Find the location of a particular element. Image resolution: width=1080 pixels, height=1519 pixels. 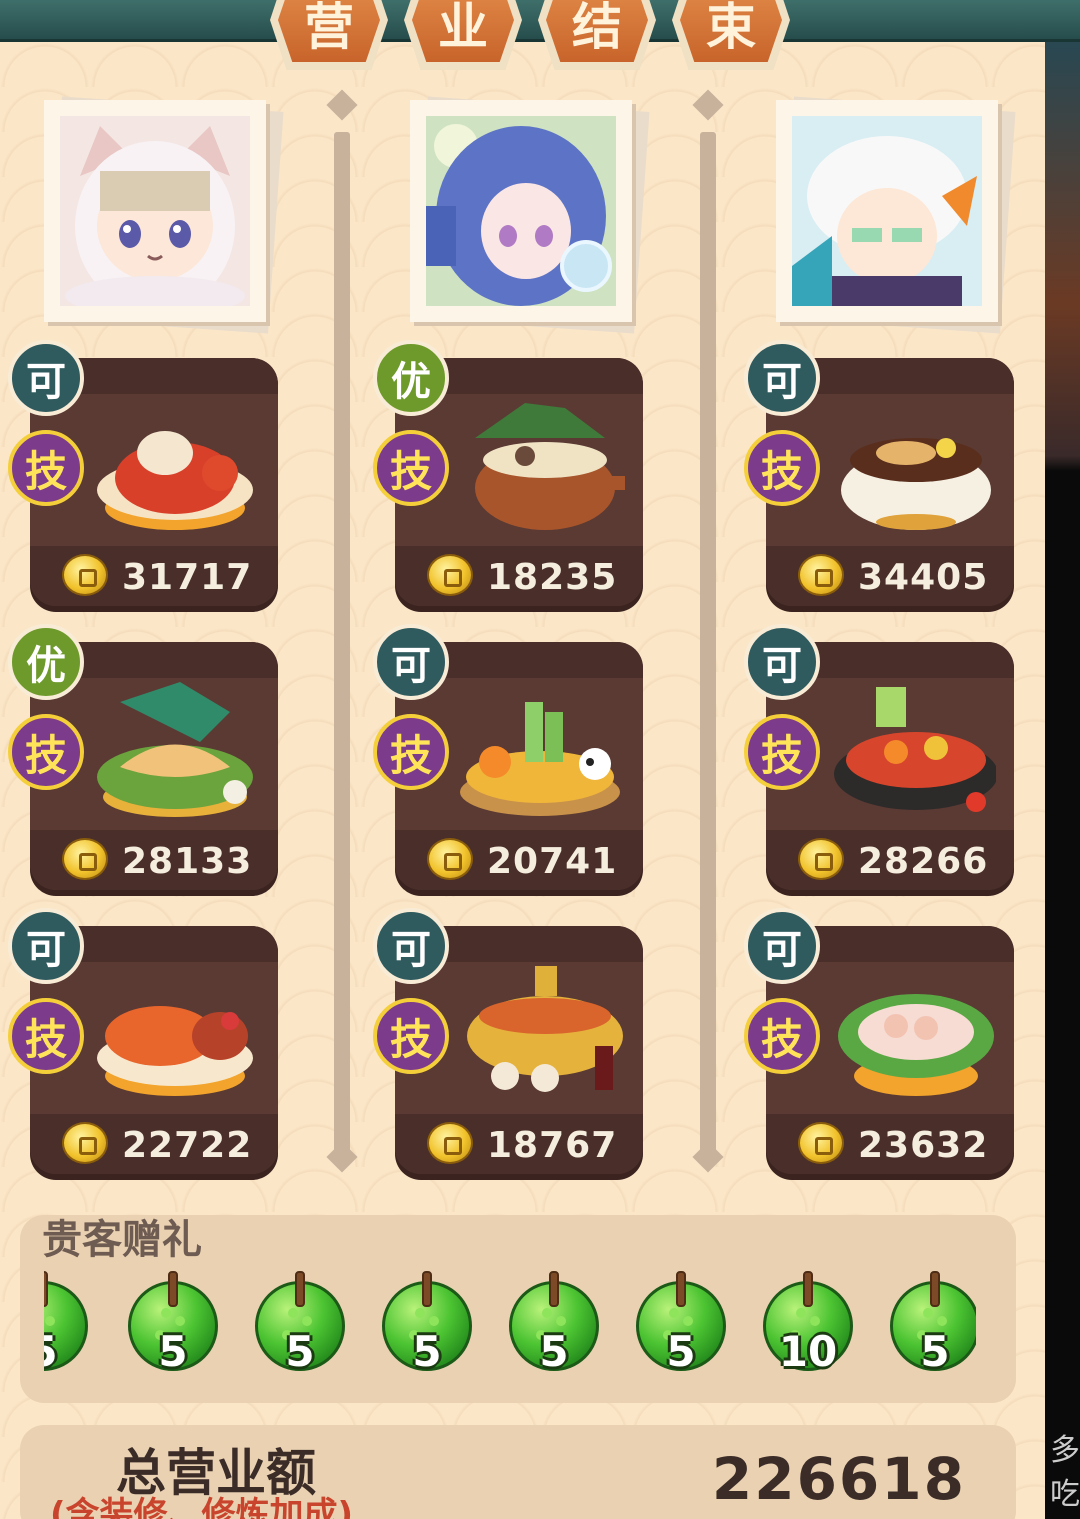

total-revenue-sublabel: (含装修、修炼加成) is located at coordinates (202, 1507).